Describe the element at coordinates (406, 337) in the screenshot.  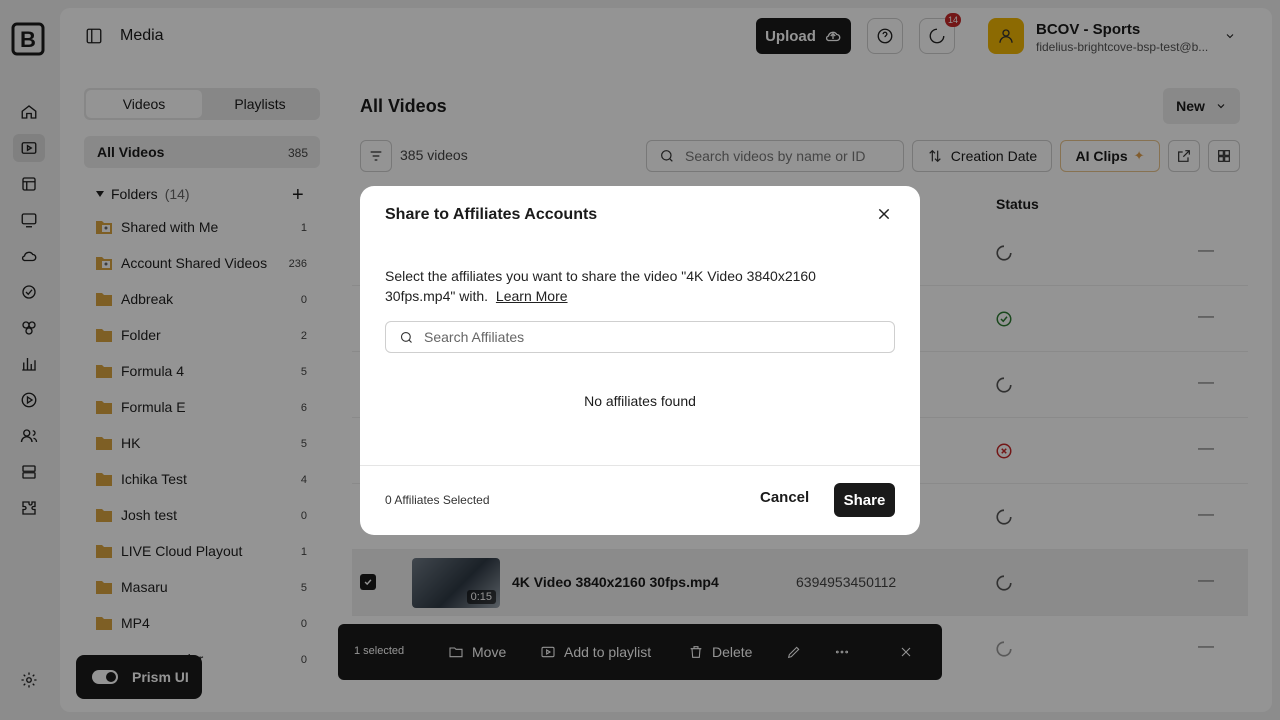
I see `search-icon` at that location.